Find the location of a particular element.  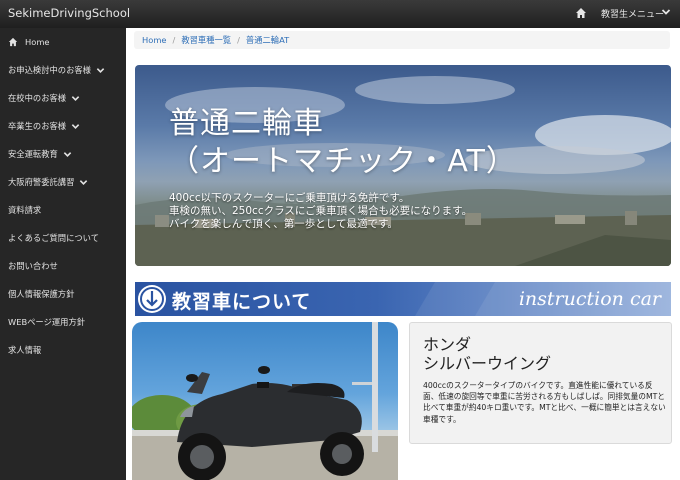

hero-description-line: 車検の無い、250ccクラスにご乗車頂く場合も必要になります。 is located at coordinates (321, 211).